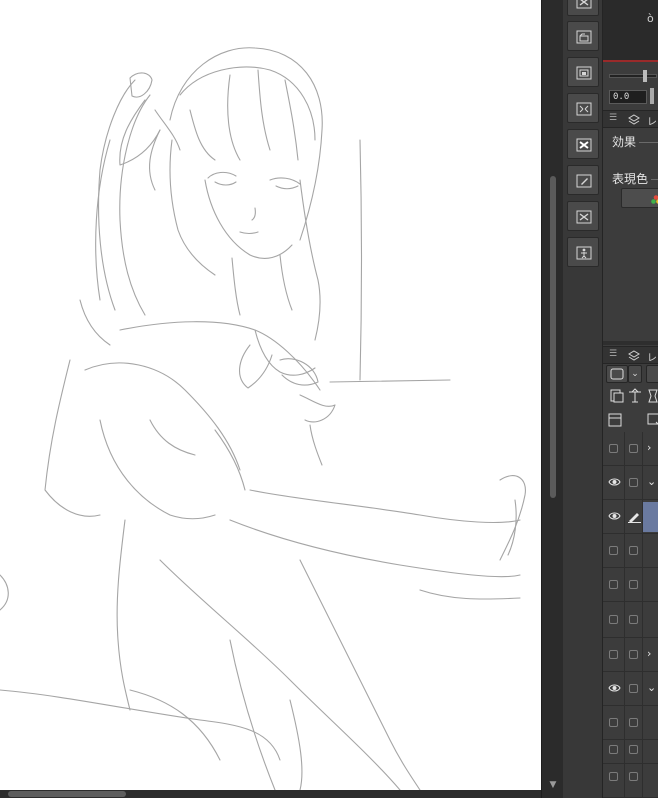 This screenshot has height=798, width=658. I want to click on color-preview-area: ò, so click(630, 31).